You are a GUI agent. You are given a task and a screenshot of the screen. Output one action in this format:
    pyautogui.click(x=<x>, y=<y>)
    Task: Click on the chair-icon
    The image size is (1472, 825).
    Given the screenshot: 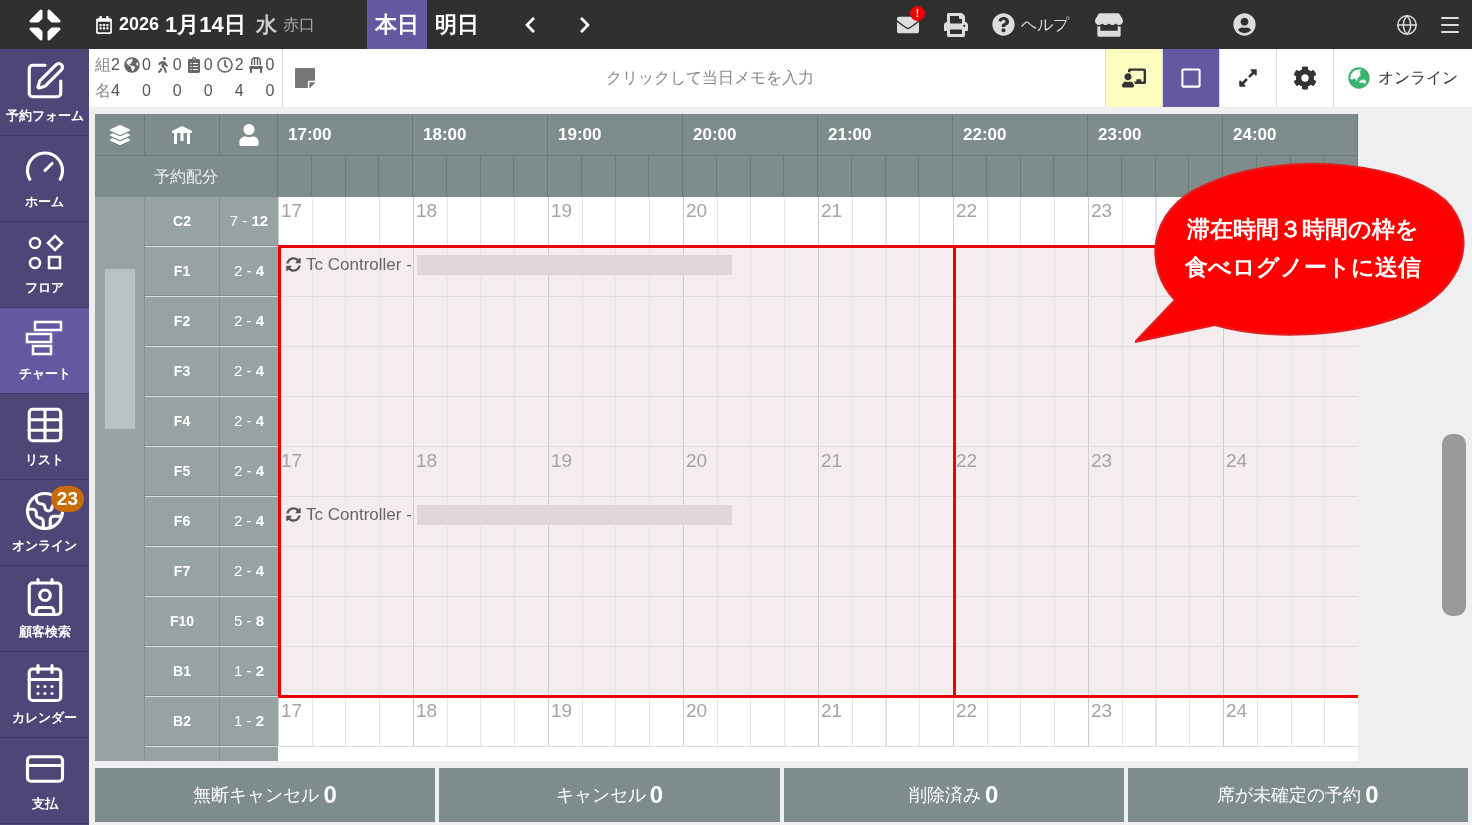 What is the action you would take?
    pyautogui.click(x=255, y=65)
    